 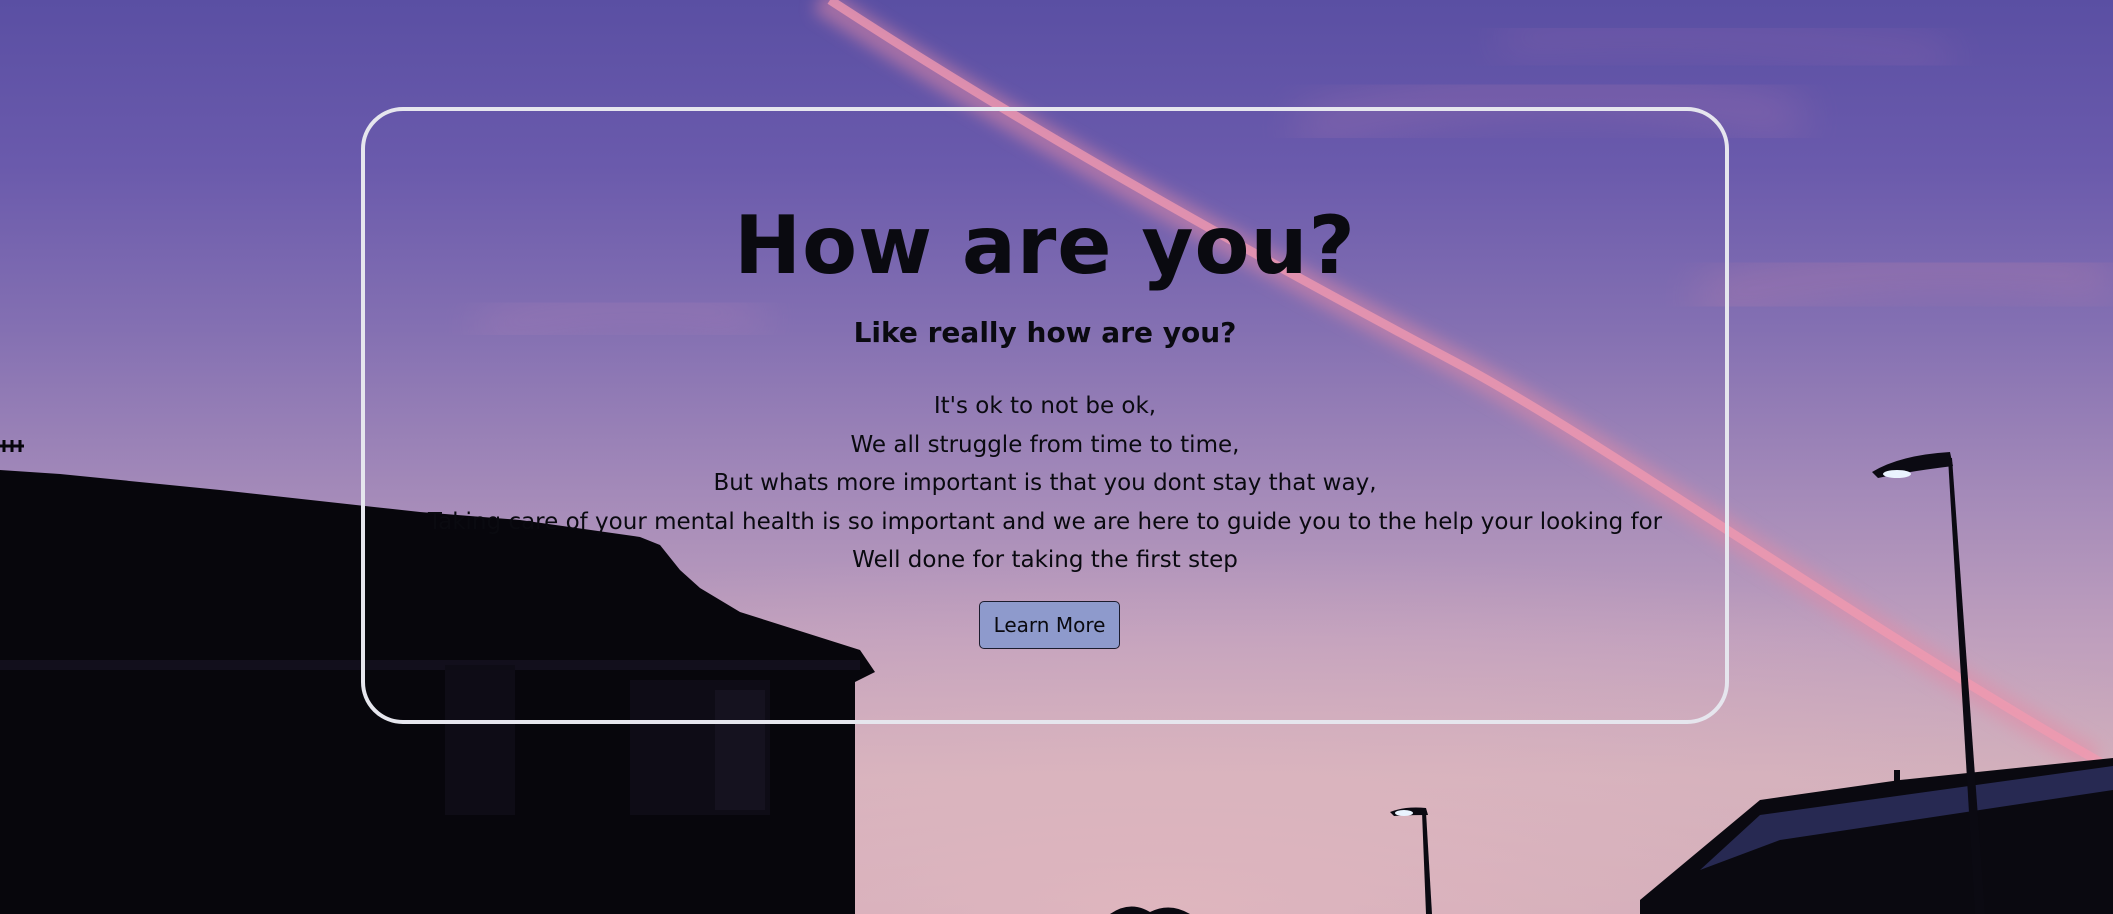 I want to click on page-subtitle: Like really how are you?, so click(x=1045, y=332).